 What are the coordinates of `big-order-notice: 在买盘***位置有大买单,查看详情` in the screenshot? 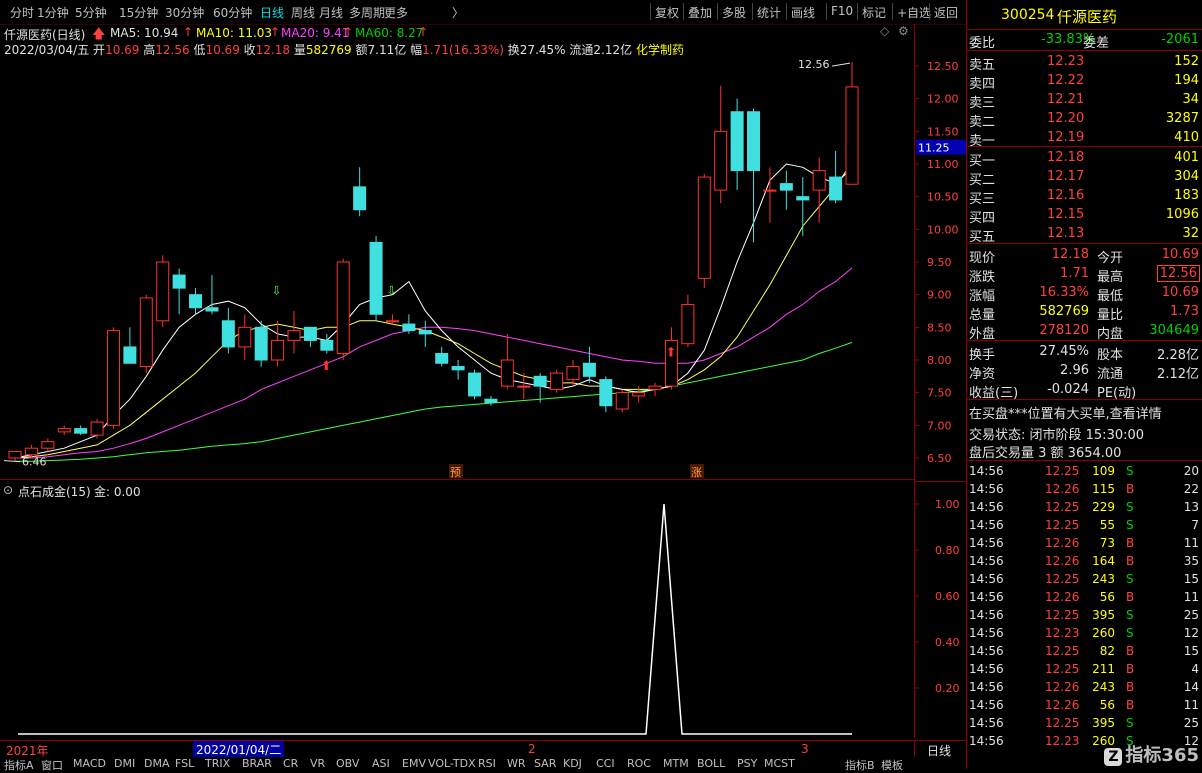 It's located at (1084, 412).